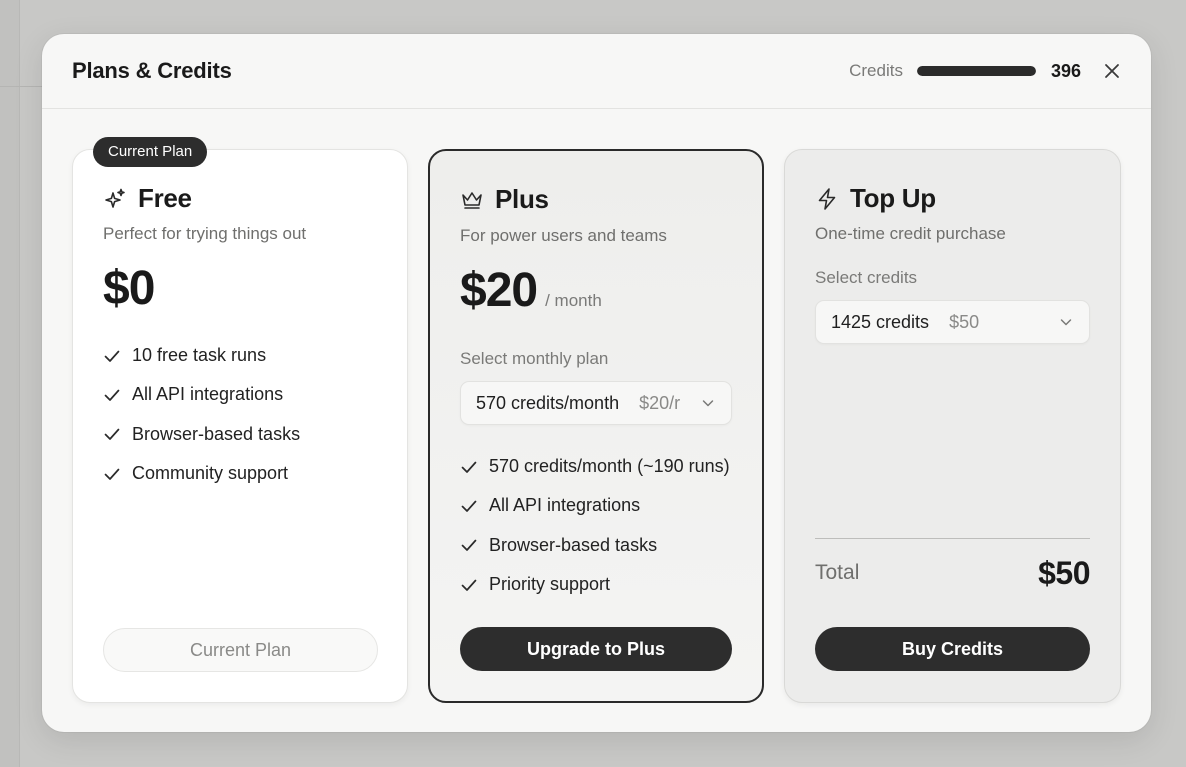 The height and width of the screenshot is (767, 1186). What do you see at coordinates (499, 290) in the screenshot?
I see `plan-price-plus: $20` at bounding box center [499, 290].